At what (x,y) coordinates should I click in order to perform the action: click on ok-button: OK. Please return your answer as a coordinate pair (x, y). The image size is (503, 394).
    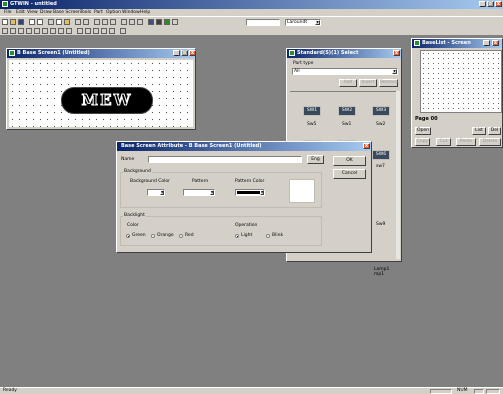
    Looking at the image, I should click on (349, 161).